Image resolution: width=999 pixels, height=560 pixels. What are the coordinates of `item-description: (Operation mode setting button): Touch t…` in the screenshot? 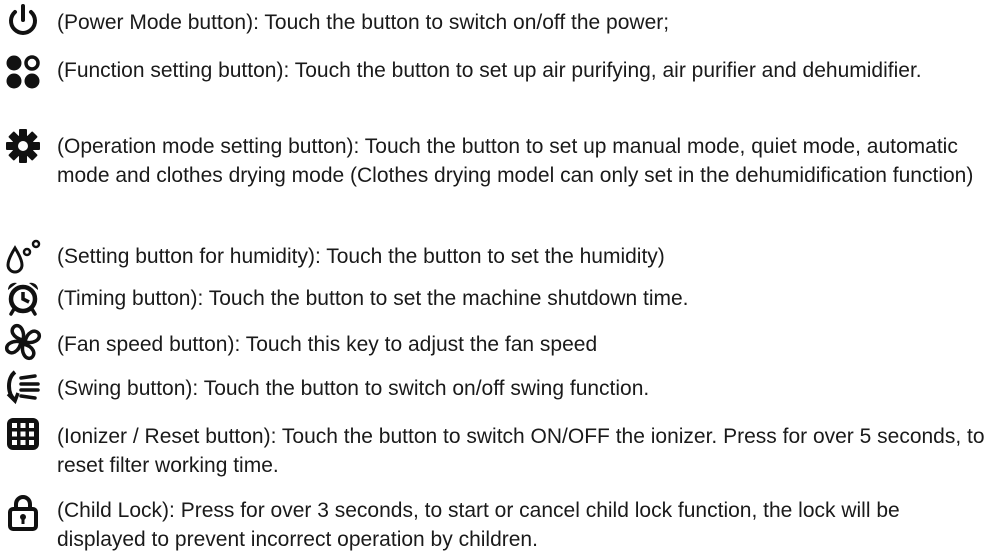 It's located at (515, 161).